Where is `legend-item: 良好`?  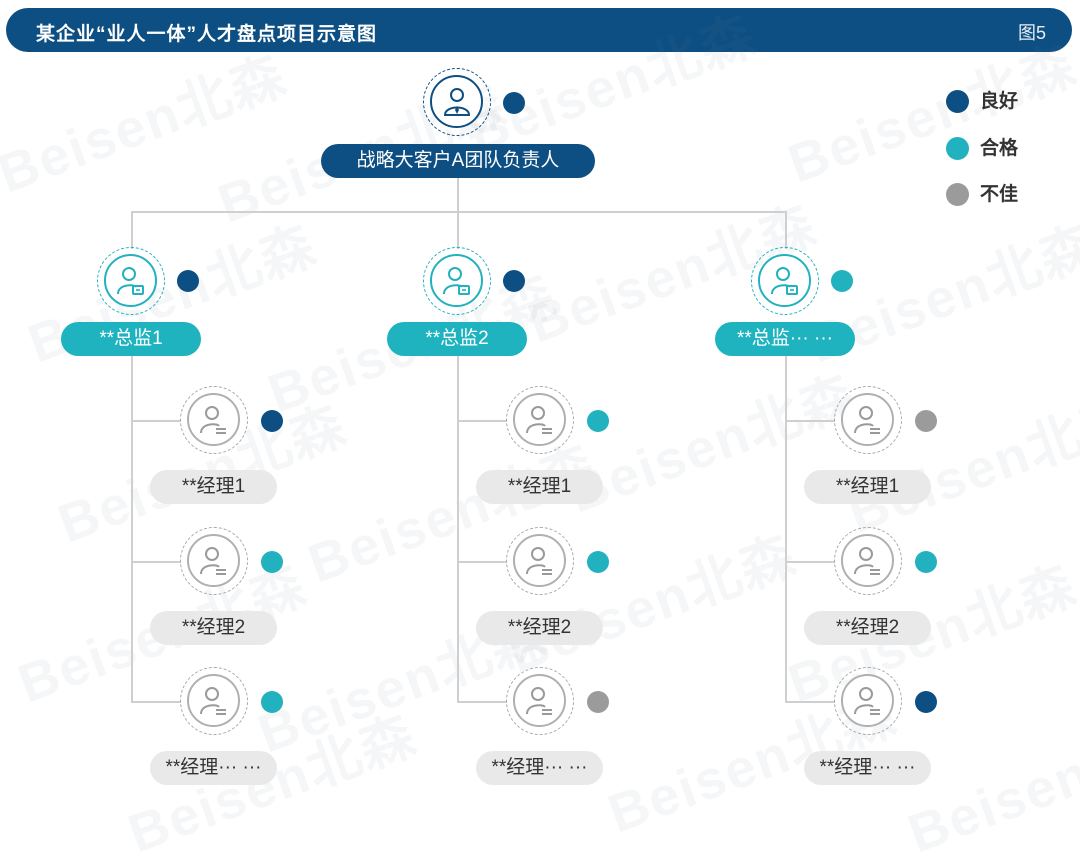
legend-item: 良好 is located at coordinates (991, 102).